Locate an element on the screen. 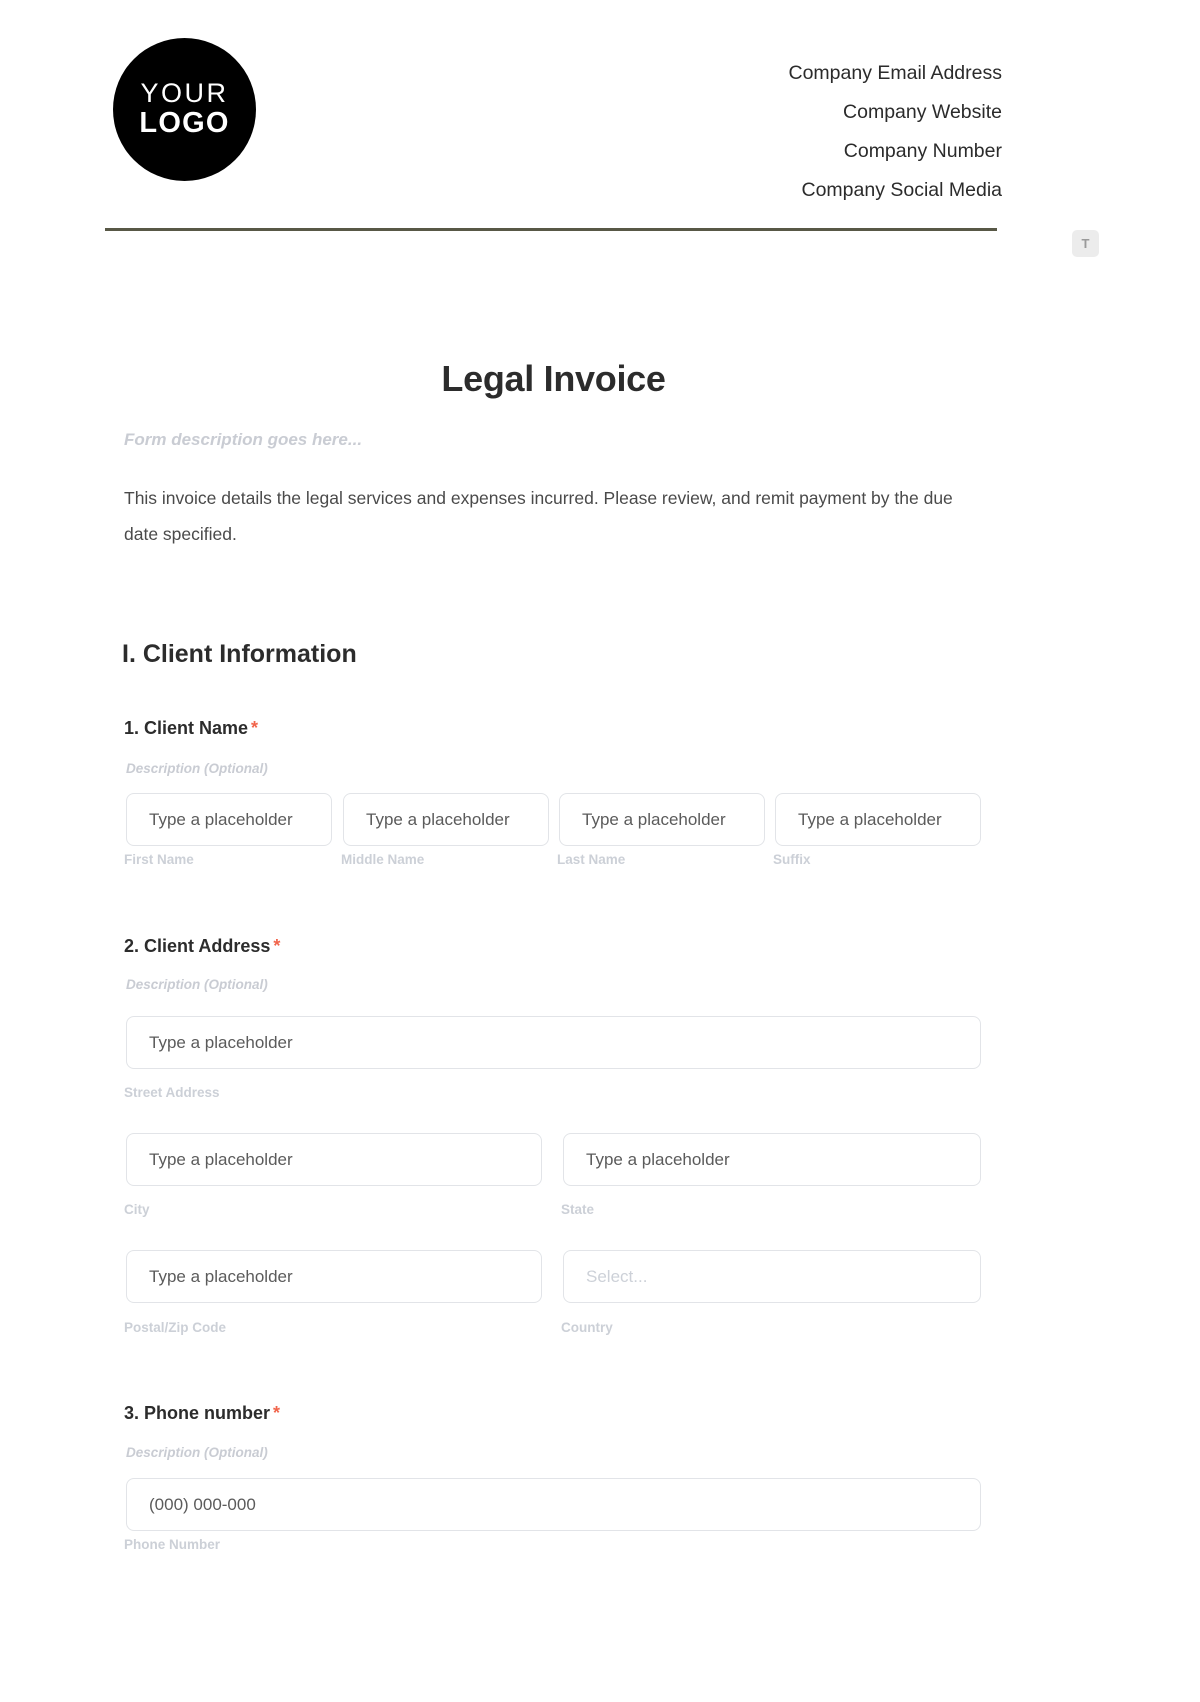 The width and height of the screenshot is (1200, 1702). page-title: Legal Invoice is located at coordinates (553, 378).